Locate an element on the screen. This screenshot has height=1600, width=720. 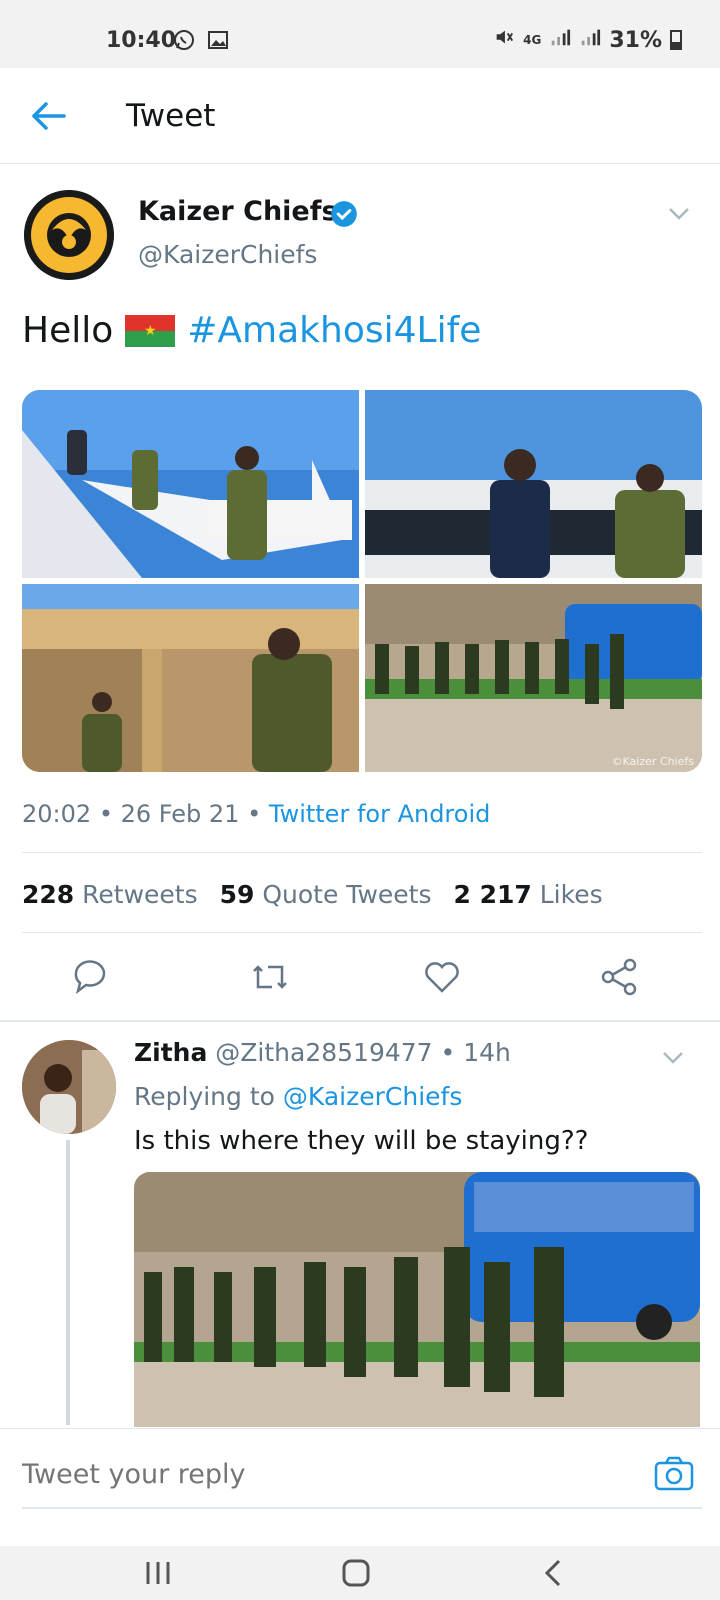
hashtag-link: #Amakhosi4Life is located at coordinates (334, 330).